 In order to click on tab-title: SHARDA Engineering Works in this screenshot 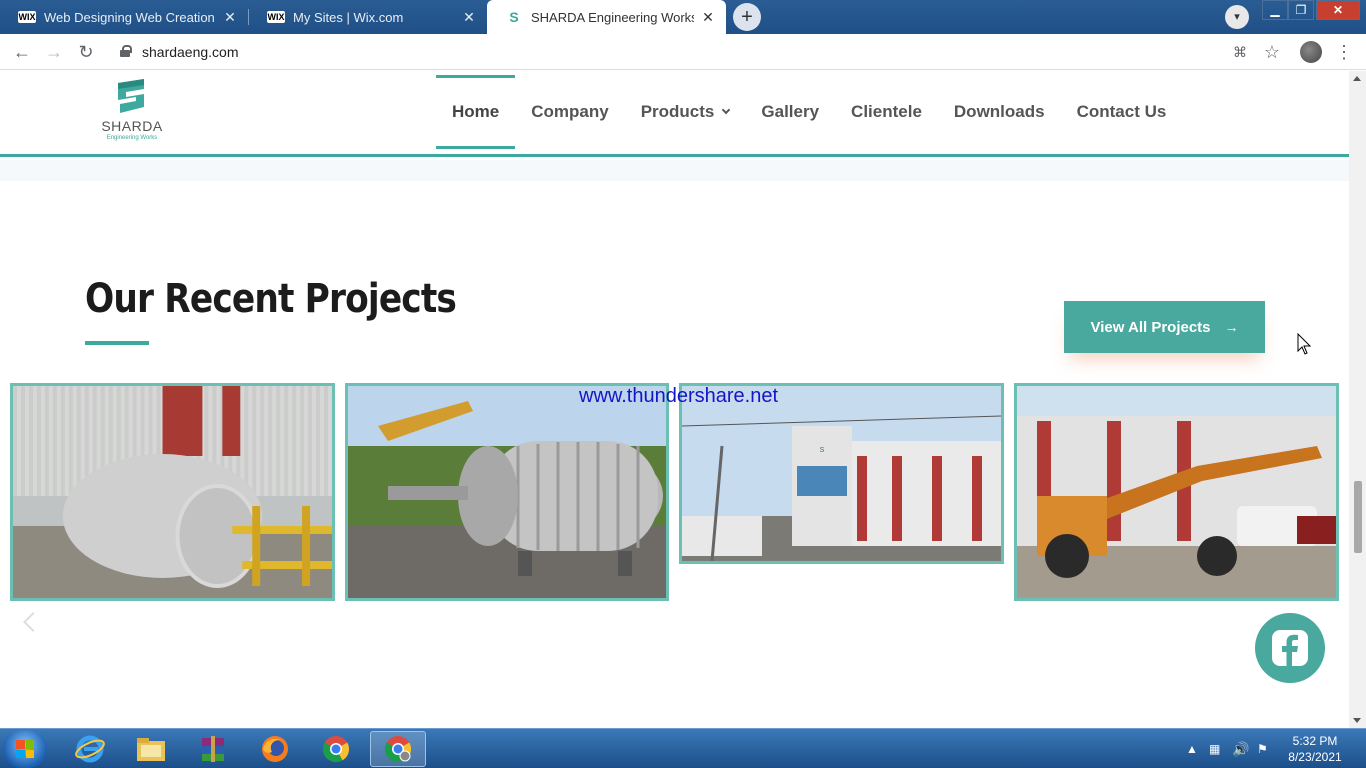, I will do `click(612, 17)`.